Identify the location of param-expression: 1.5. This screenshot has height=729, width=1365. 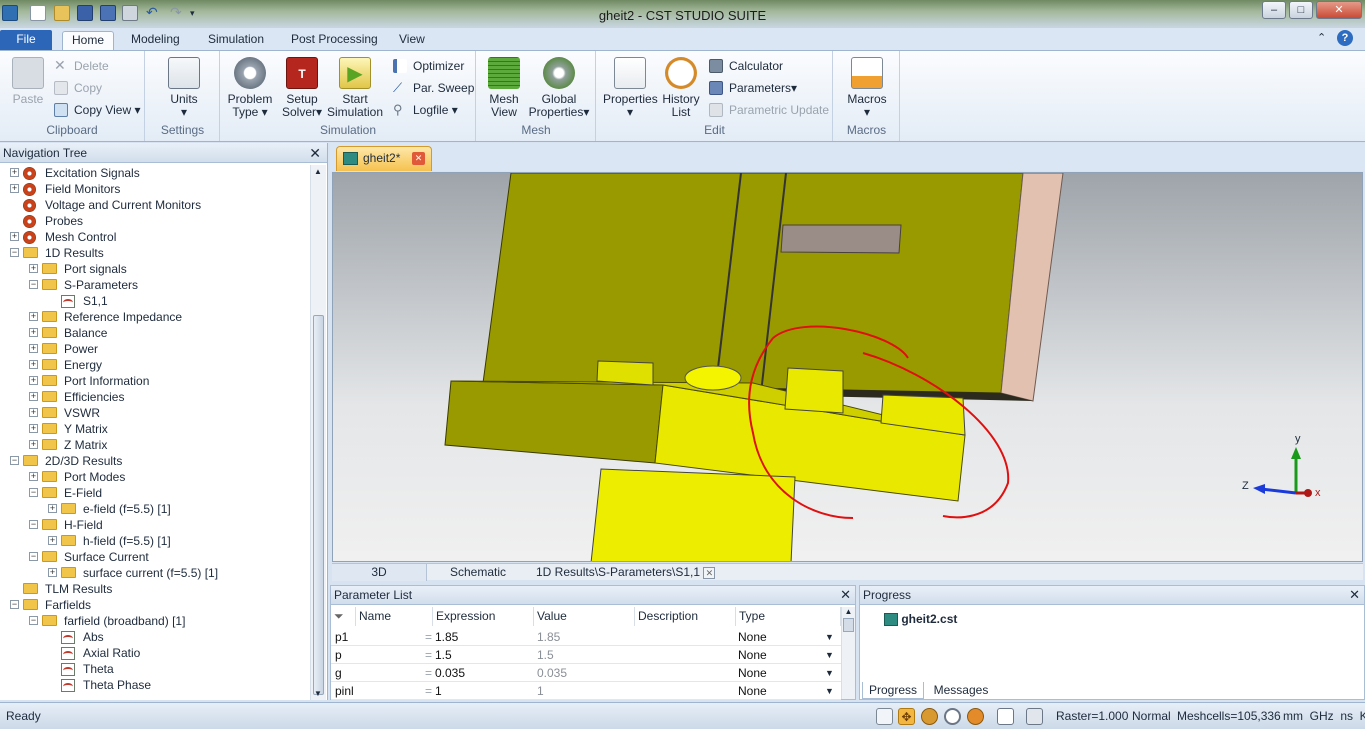
(443, 655).